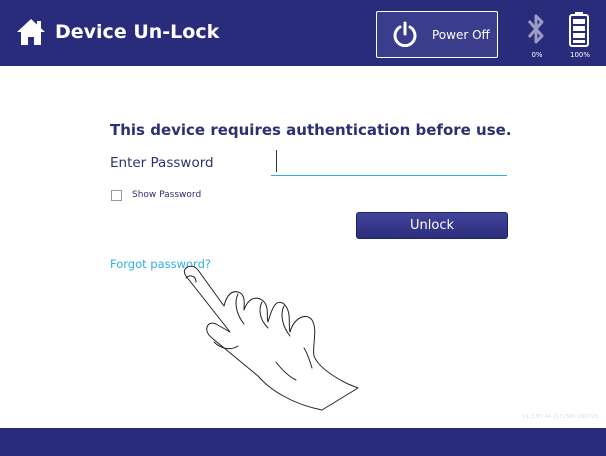 Image resolution: width=606 pixels, height=456 pixels. Describe the element at coordinates (303, 442) in the screenshot. I see `footer-bar` at that location.